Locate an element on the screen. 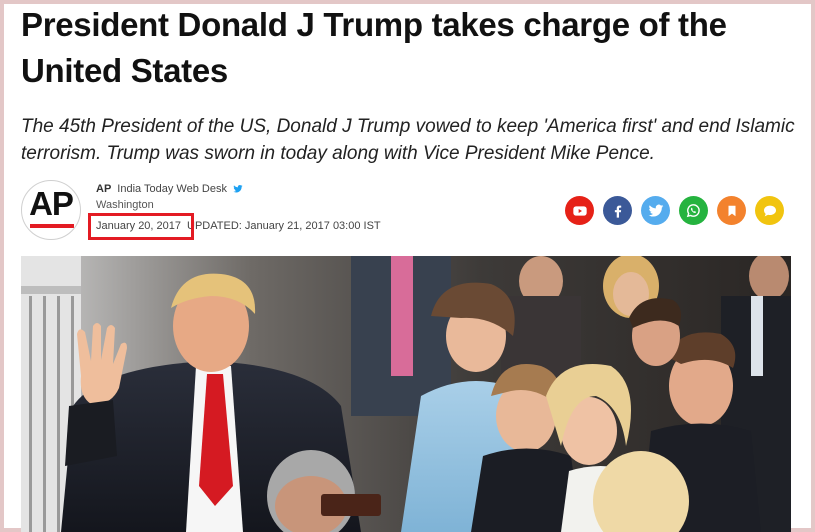 Image resolution: width=815 pixels, height=532 pixels. desk-name: India Today Web Desk is located at coordinates (172, 189).